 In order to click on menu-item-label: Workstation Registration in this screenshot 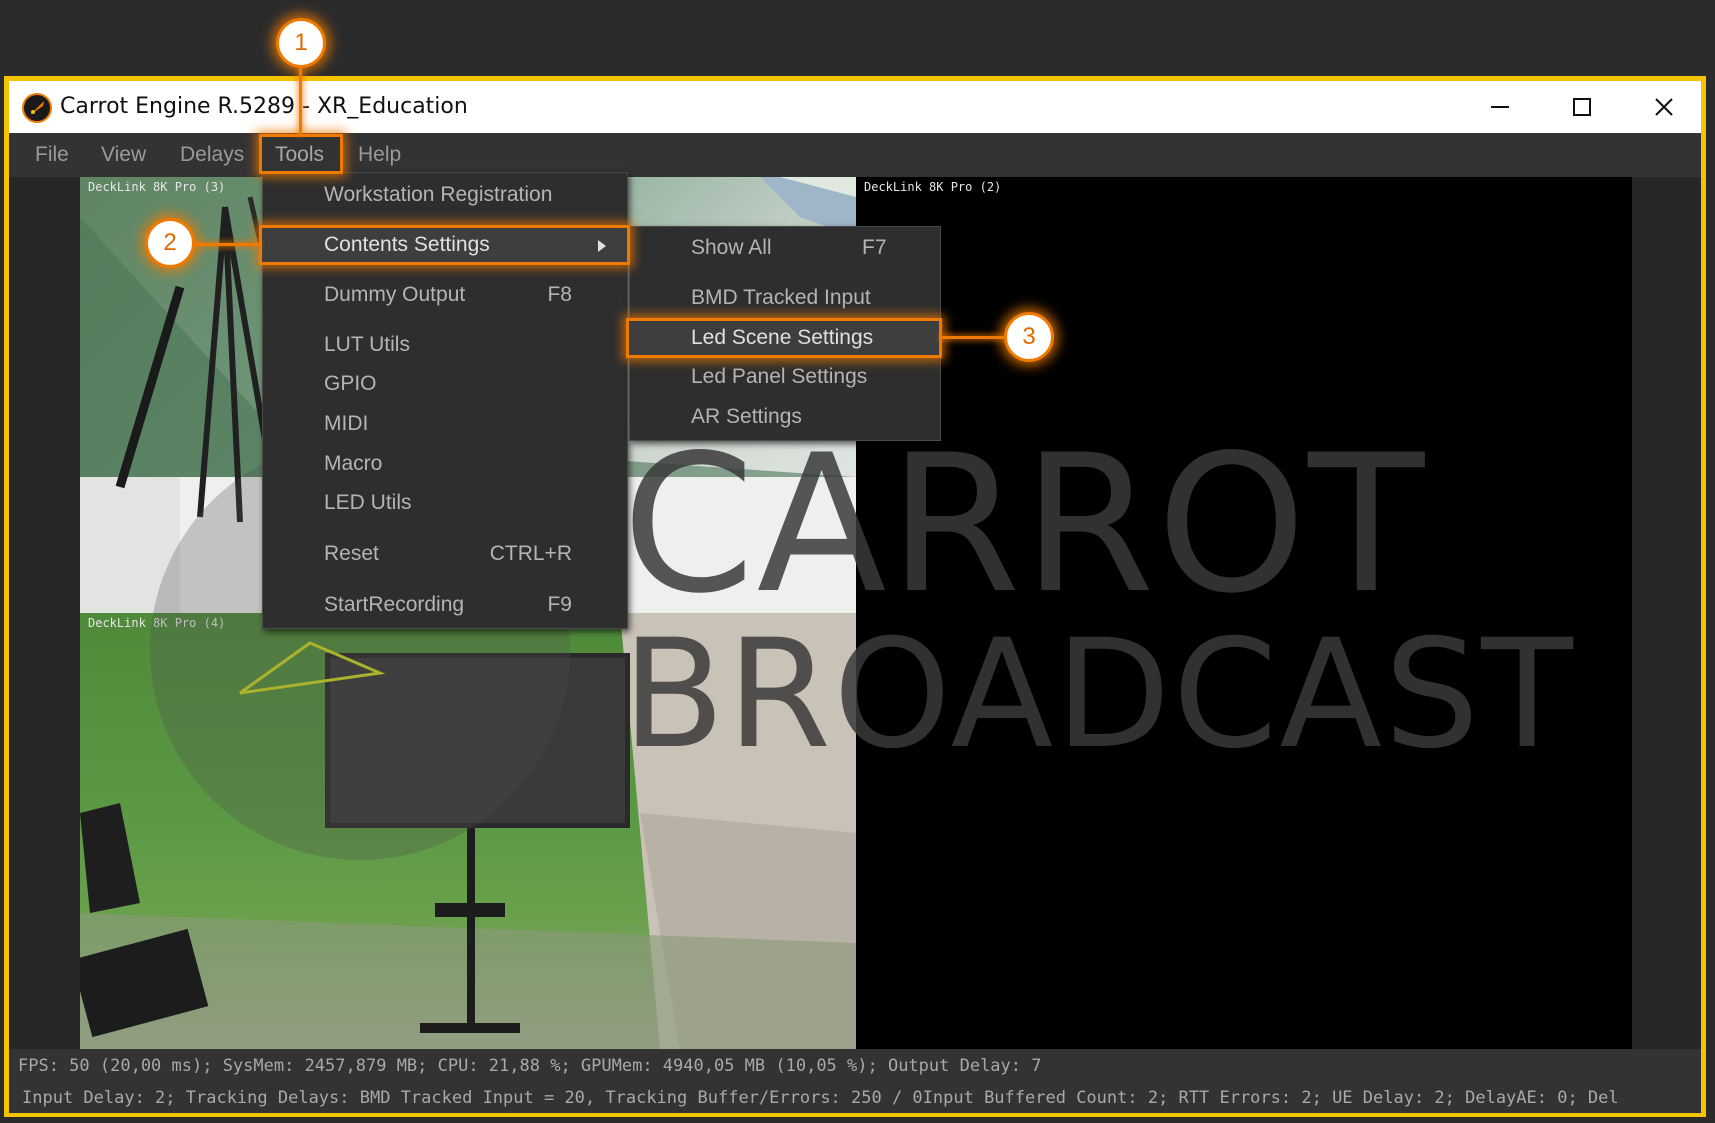, I will do `click(438, 194)`.